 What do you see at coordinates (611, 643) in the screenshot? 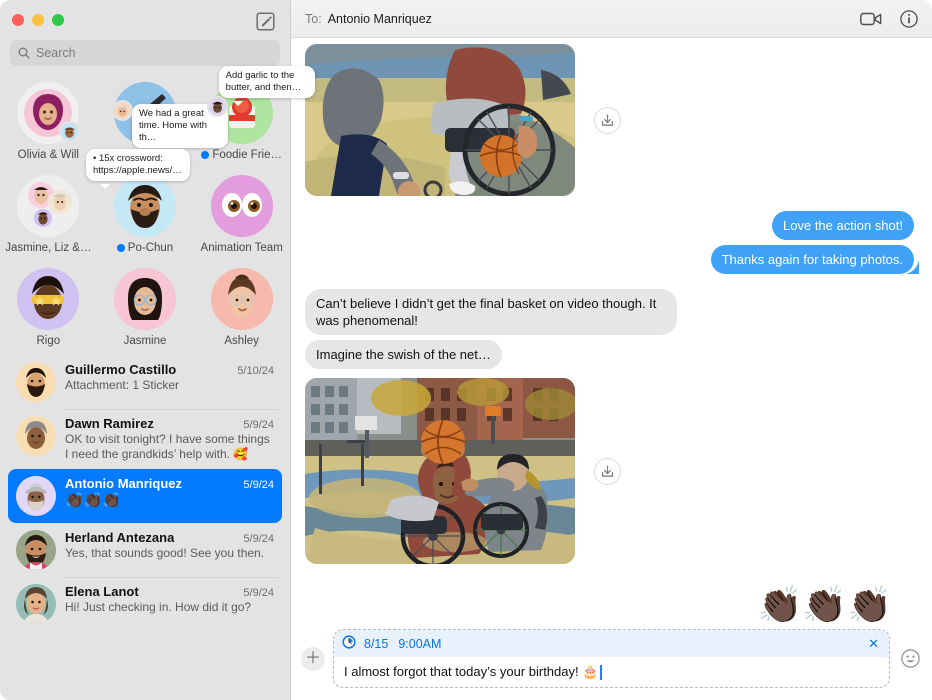
I see `smart-suggestion-chip: 8/15 9:00AM ✕` at bounding box center [611, 643].